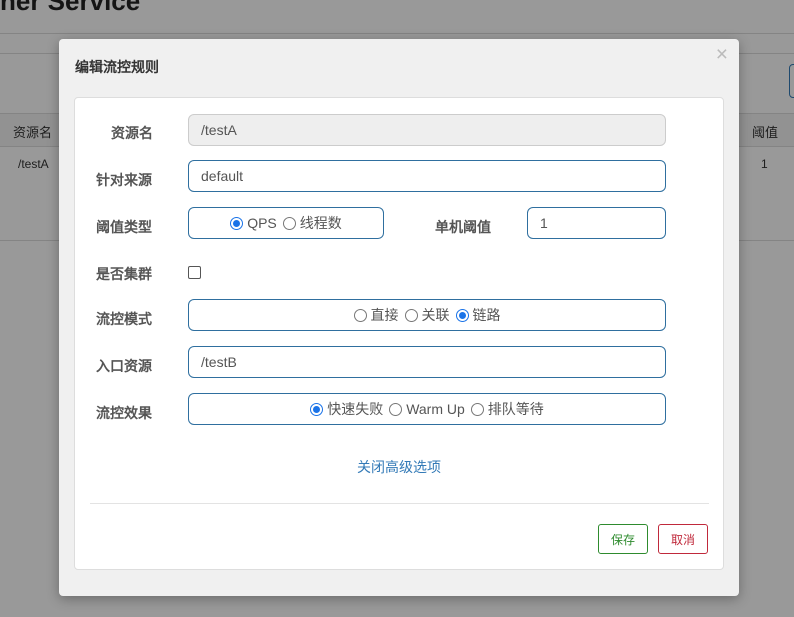  I want to click on radio-option-thread-count: 线程数, so click(312, 223).